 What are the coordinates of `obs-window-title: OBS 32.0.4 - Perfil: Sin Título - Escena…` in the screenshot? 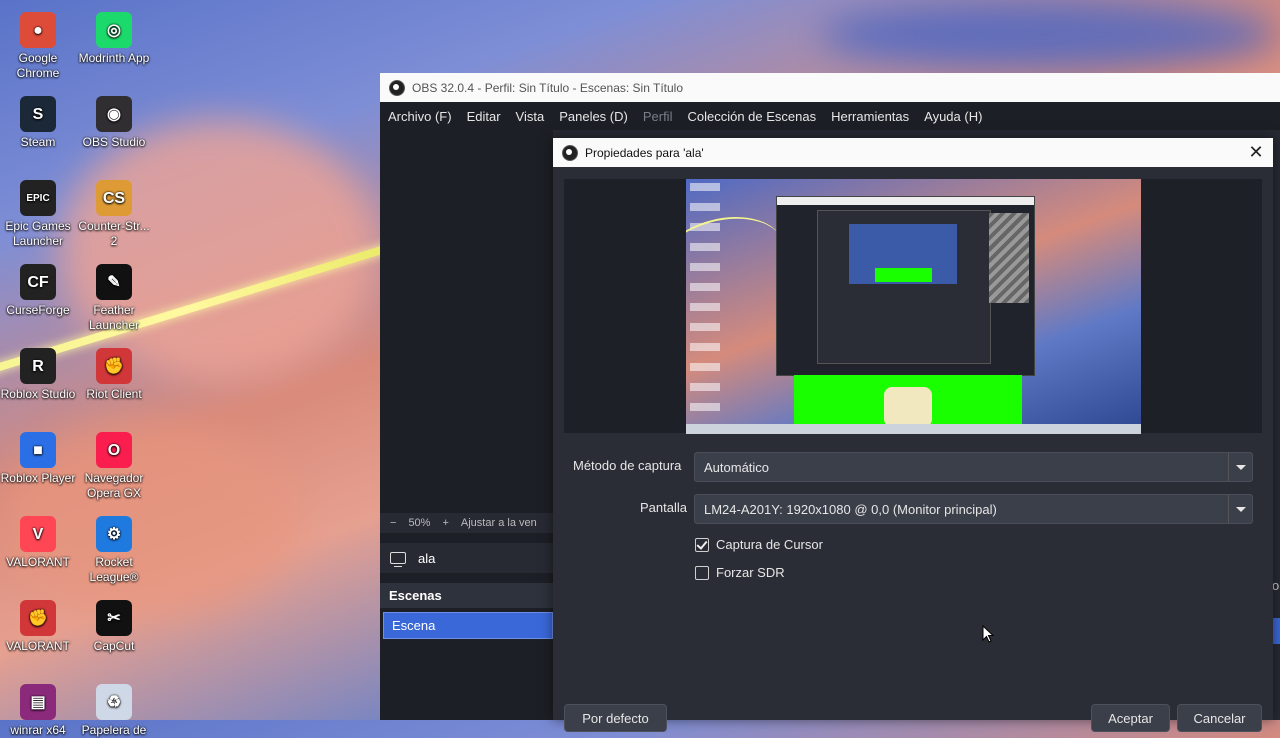 It's located at (548, 87).